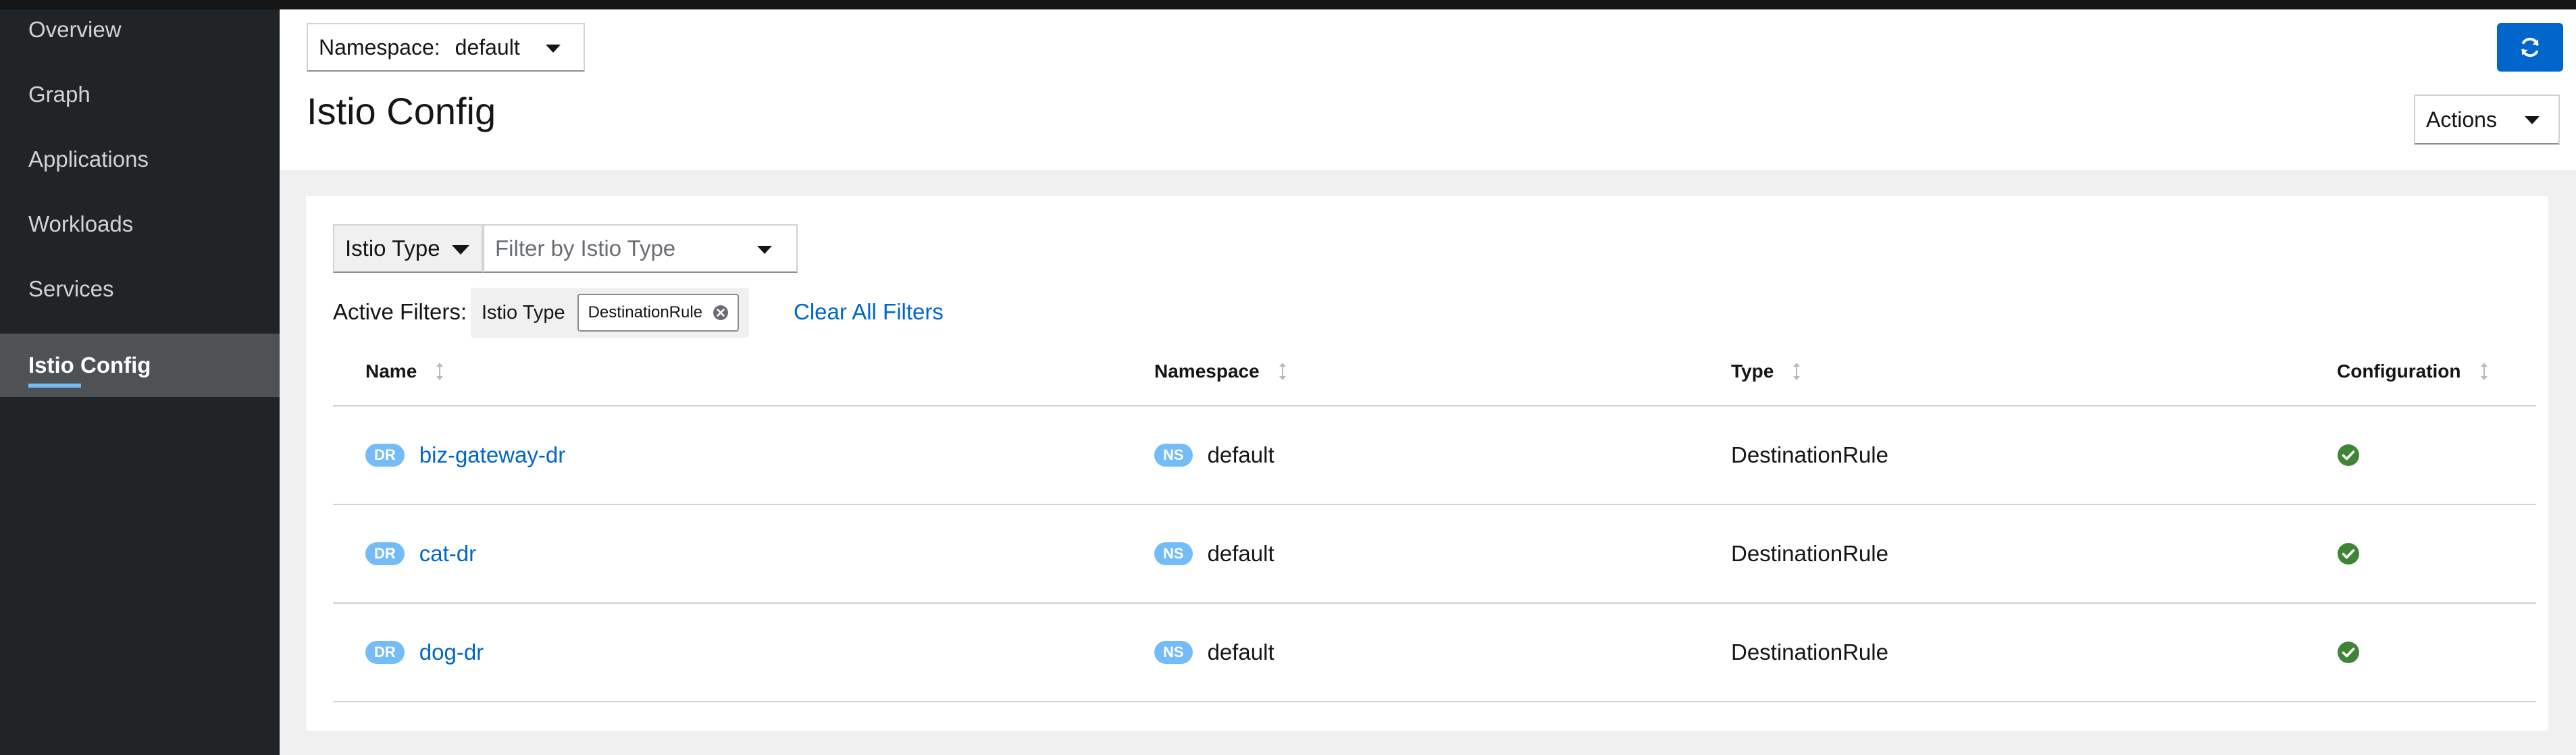 The image size is (2576, 755). I want to click on filter-chip-group: Istio Type DestinationRule, so click(610, 313).